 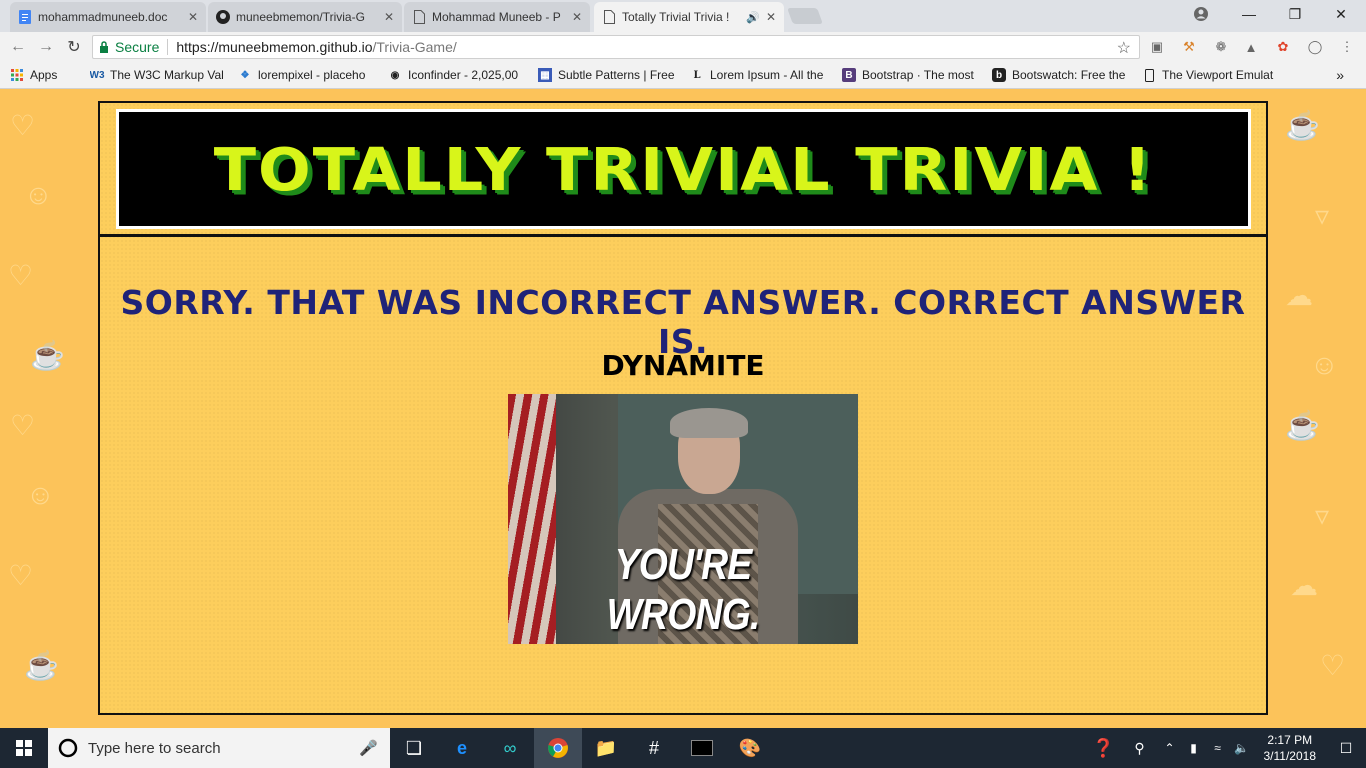 I want to click on taskbar-search-box: Type here to search 🎤, so click(x=219, y=748).